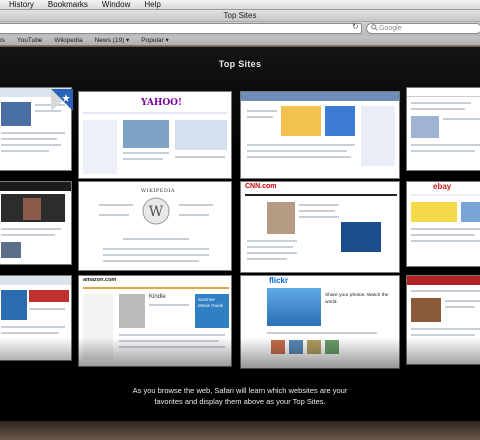 This screenshot has width=480, height=440. What do you see at coordinates (423, 28) in the screenshot?
I see `search-input: Google` at bounding box center [423, 28].